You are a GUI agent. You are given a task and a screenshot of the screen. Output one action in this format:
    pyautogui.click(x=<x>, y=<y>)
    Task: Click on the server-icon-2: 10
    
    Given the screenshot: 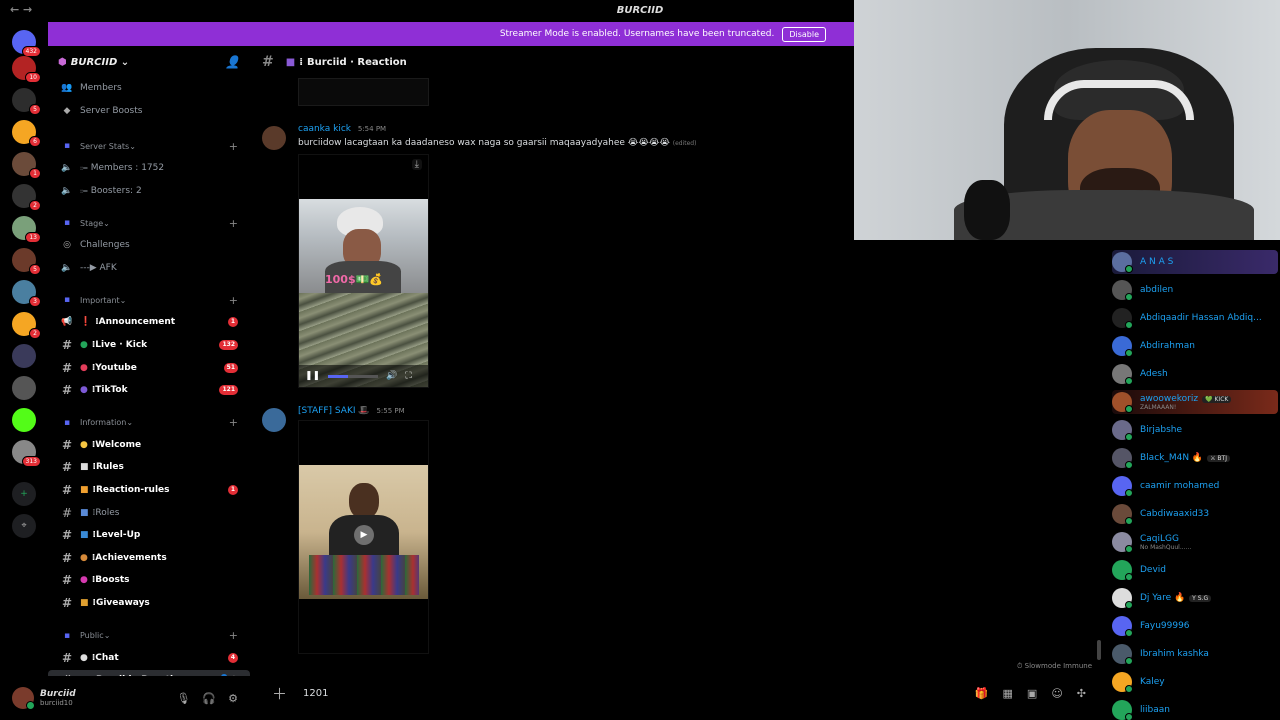 What is the action you would take?
    pyautogui.click(x=26, y=69)
    